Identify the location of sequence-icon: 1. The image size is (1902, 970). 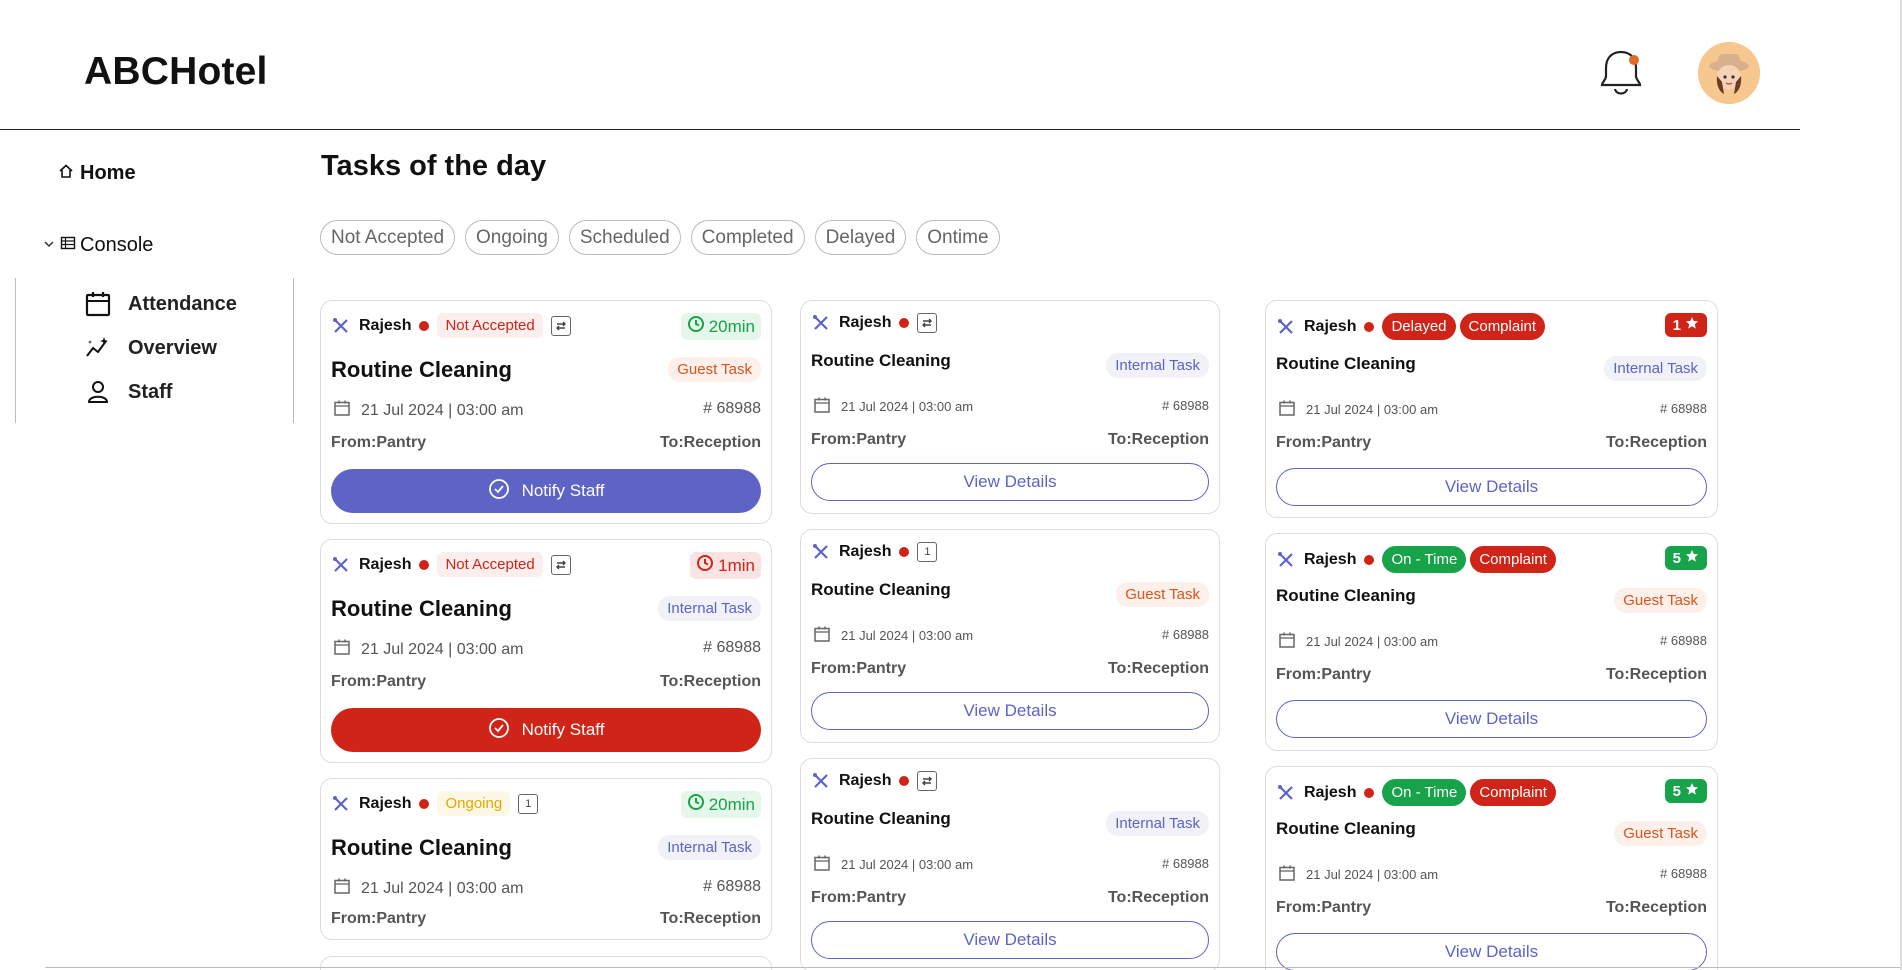
(528, 803).